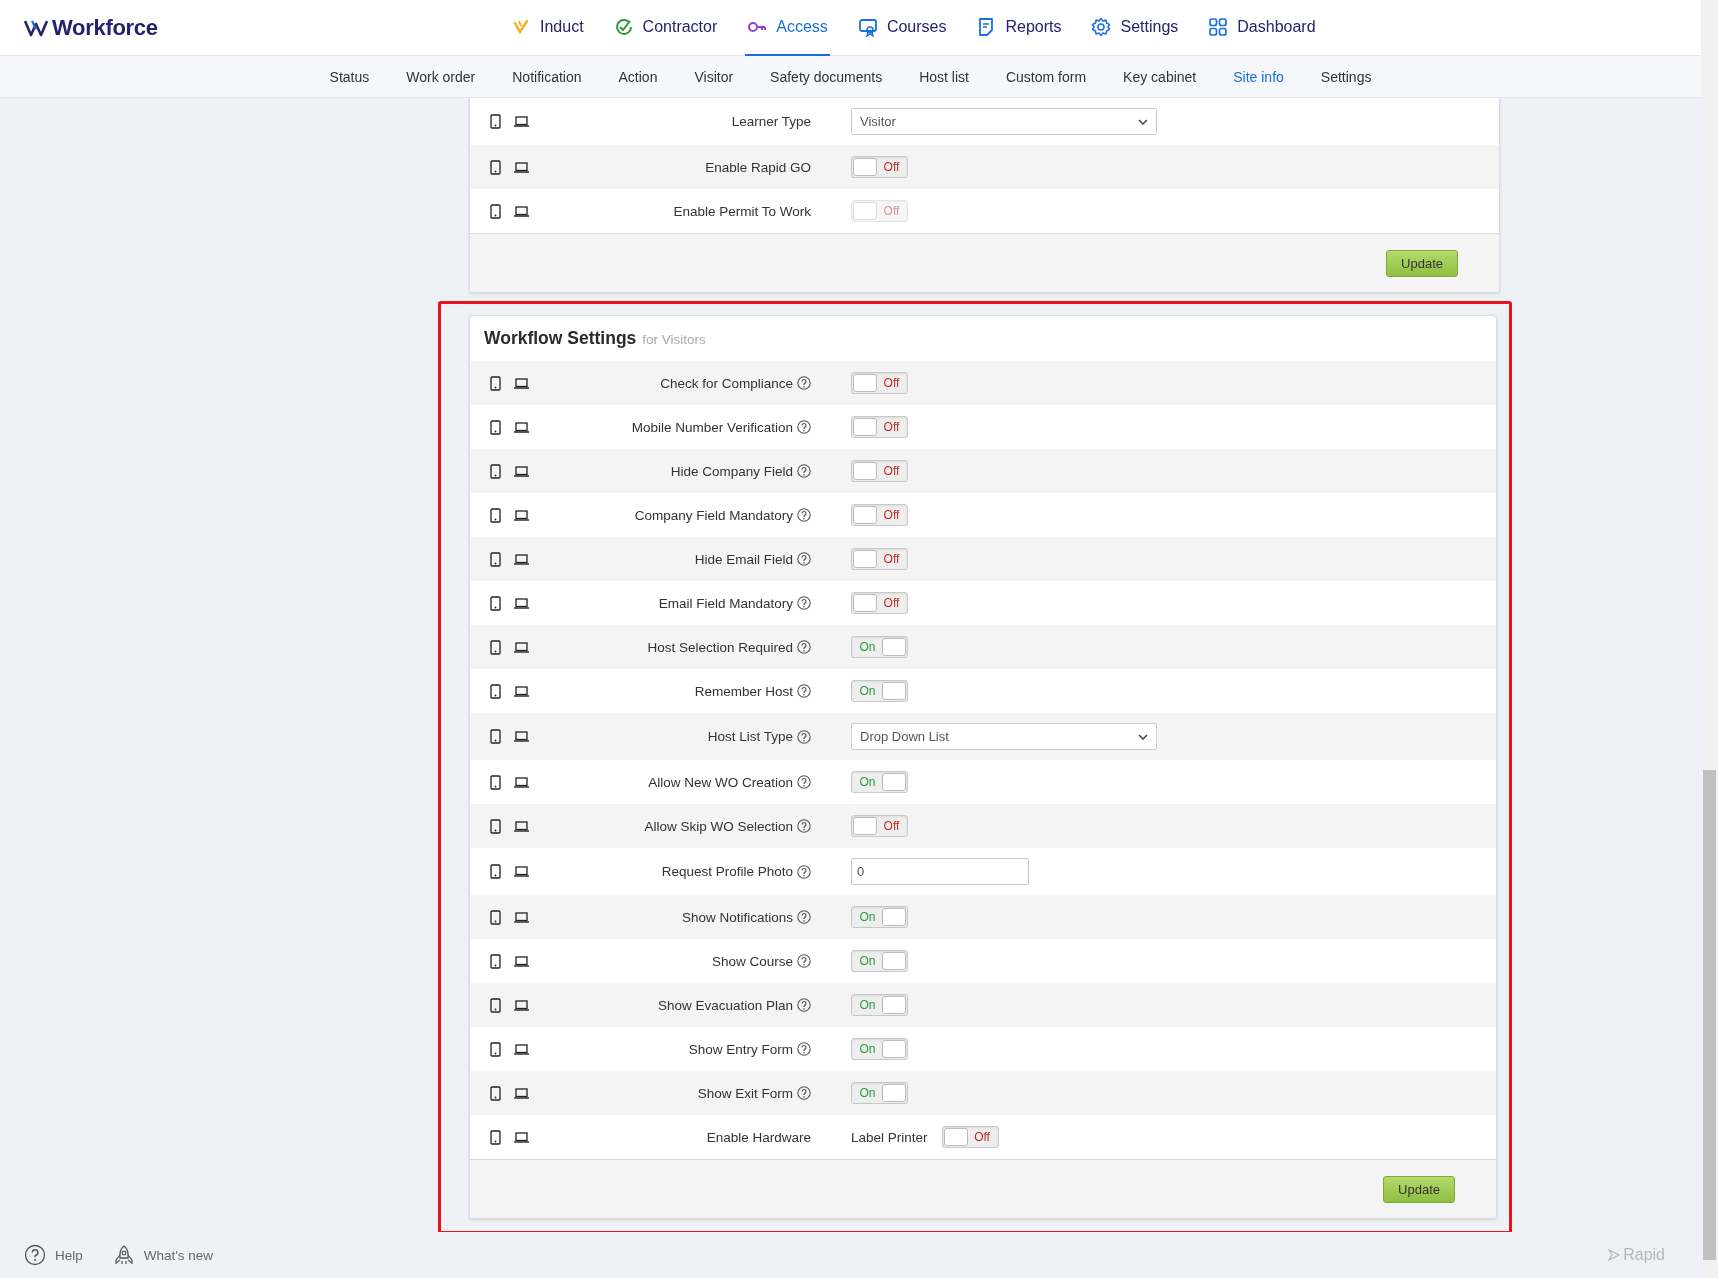 The width and height of the screenshot is (1718, 1278). I want to click on scrollbar, so click(1709, 639).